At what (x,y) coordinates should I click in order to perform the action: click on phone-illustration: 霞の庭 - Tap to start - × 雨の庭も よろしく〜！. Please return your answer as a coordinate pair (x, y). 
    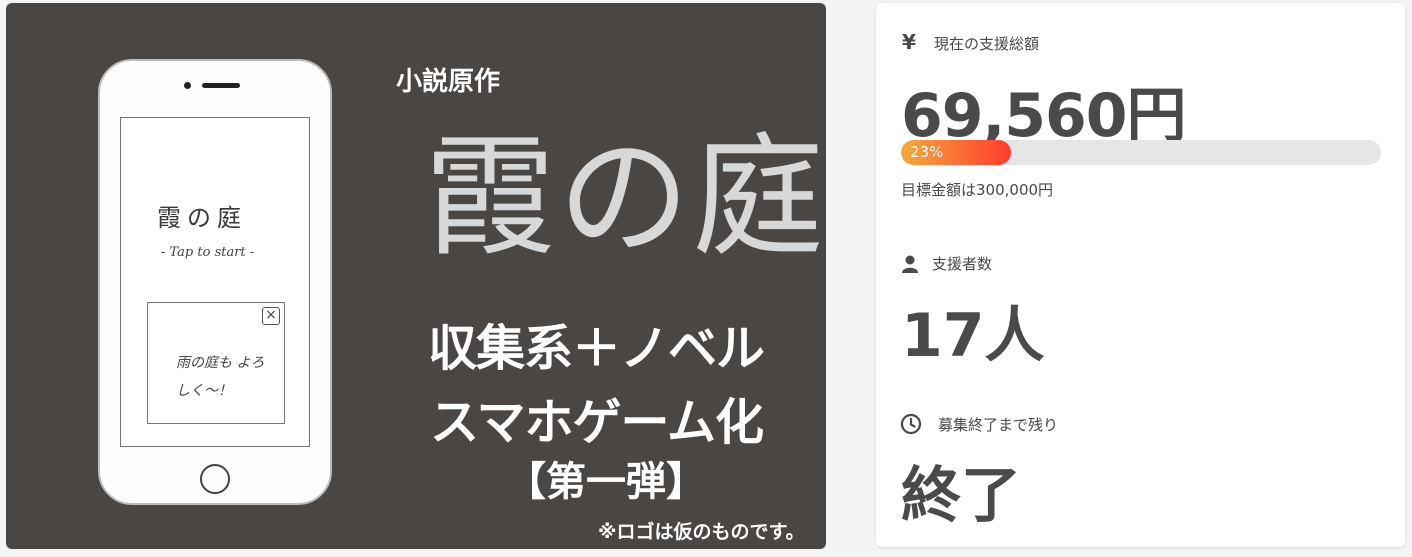
    Looking at the image, I should click on (215, 282).